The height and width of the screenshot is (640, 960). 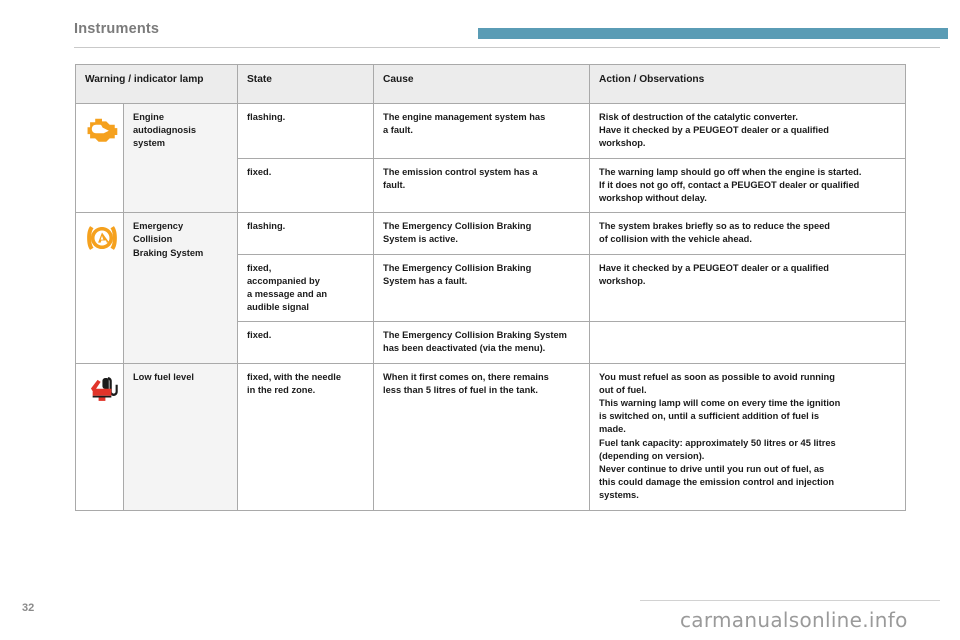 What do you see at coordinates (287, 293) in the screenshot?
I see `state-line: a message and an` at bounding box center [287, 293].